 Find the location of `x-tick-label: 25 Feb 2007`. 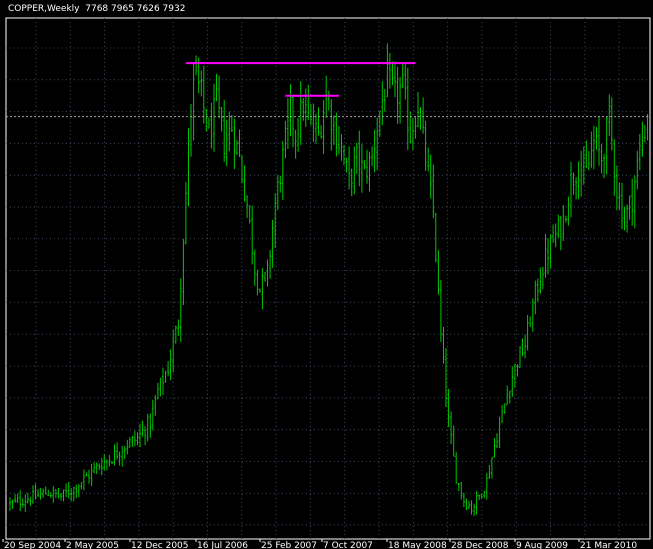

x-tick-label: 25 Feb 2007 is located at coordinates (289, 545).